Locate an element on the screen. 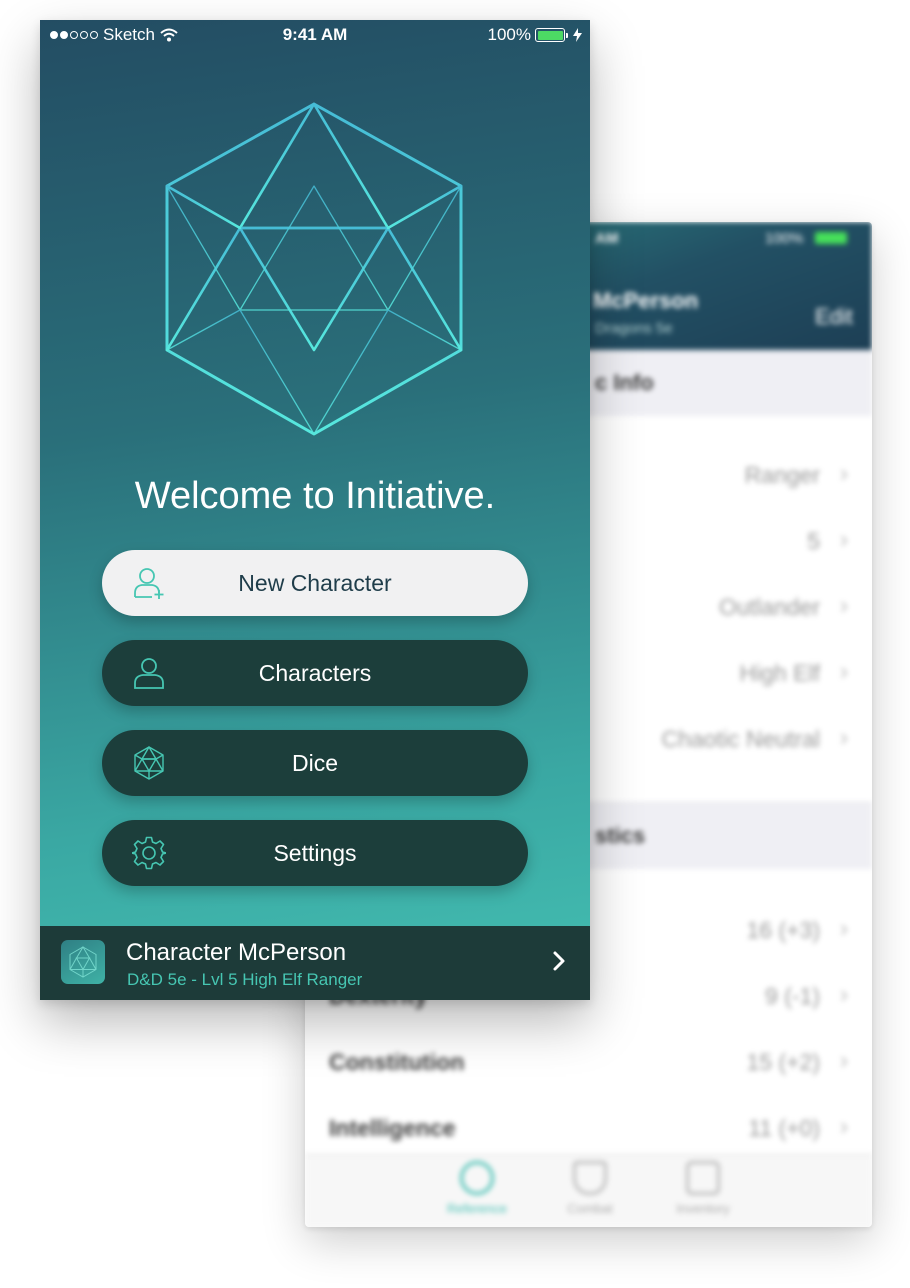 This screenshot has width=910, height=1288. chevron-right-icon is located at coordinates (559, 961).